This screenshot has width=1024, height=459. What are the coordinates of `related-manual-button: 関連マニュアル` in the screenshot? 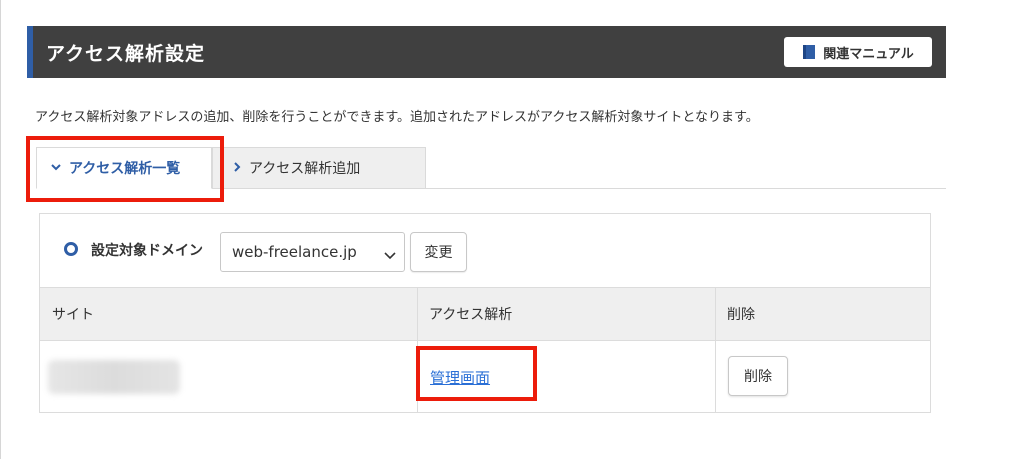 It's located at (858, 52).